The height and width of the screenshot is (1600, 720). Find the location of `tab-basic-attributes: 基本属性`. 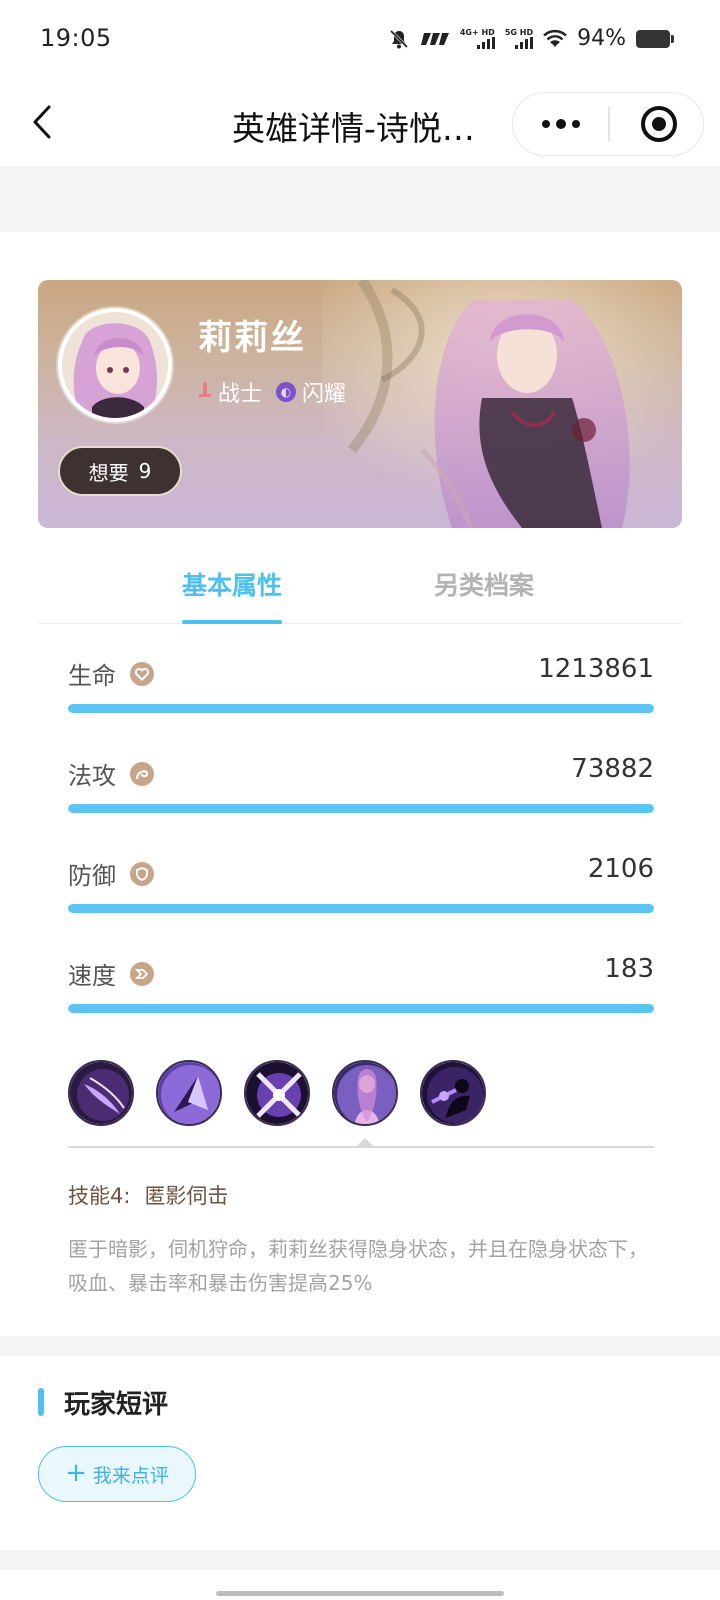

tab-basic-attributes: 基本属性 is located at coordinates (232, 595).